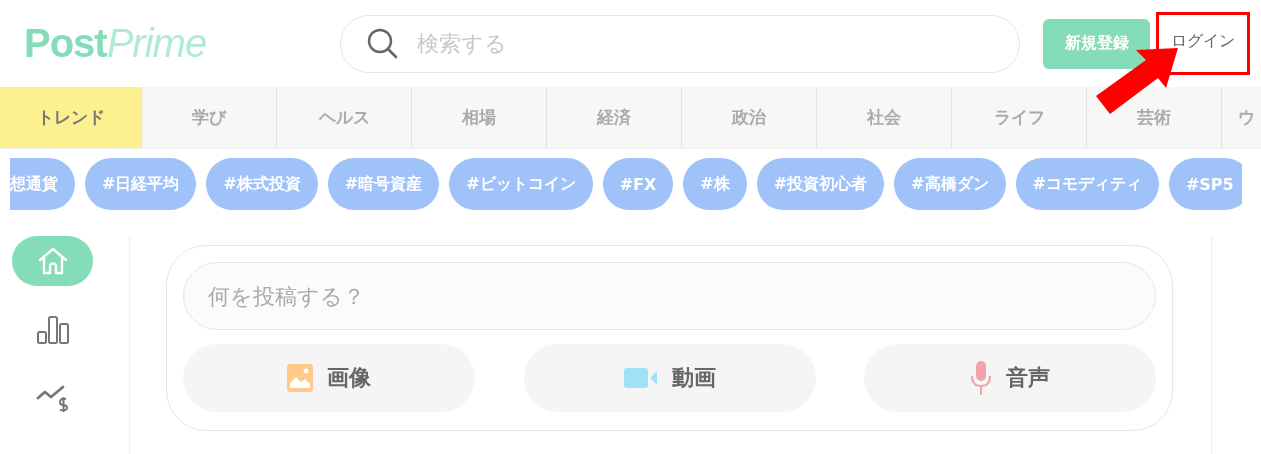  I want to click on video-camera-icon, so click(640, 378).